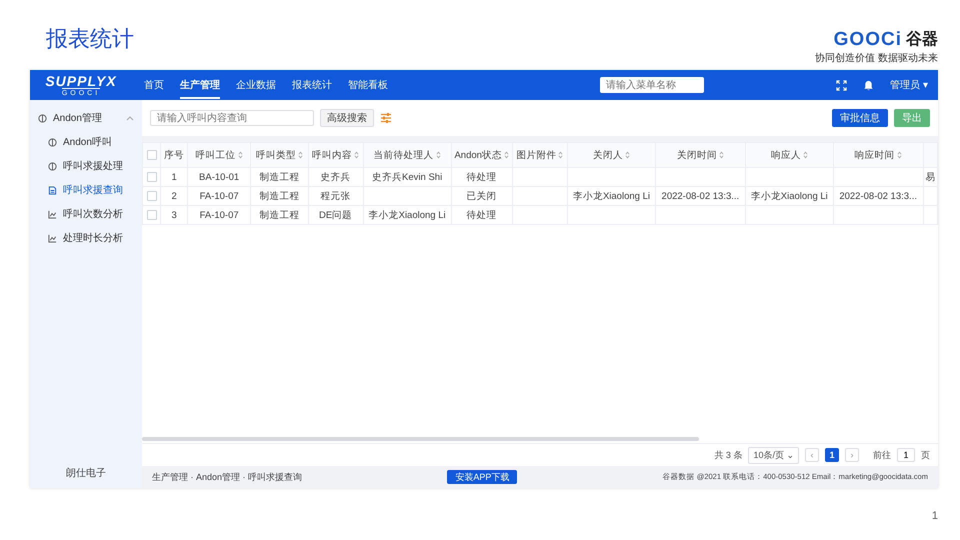  I want to click on bell-icon, so click(868, 85).